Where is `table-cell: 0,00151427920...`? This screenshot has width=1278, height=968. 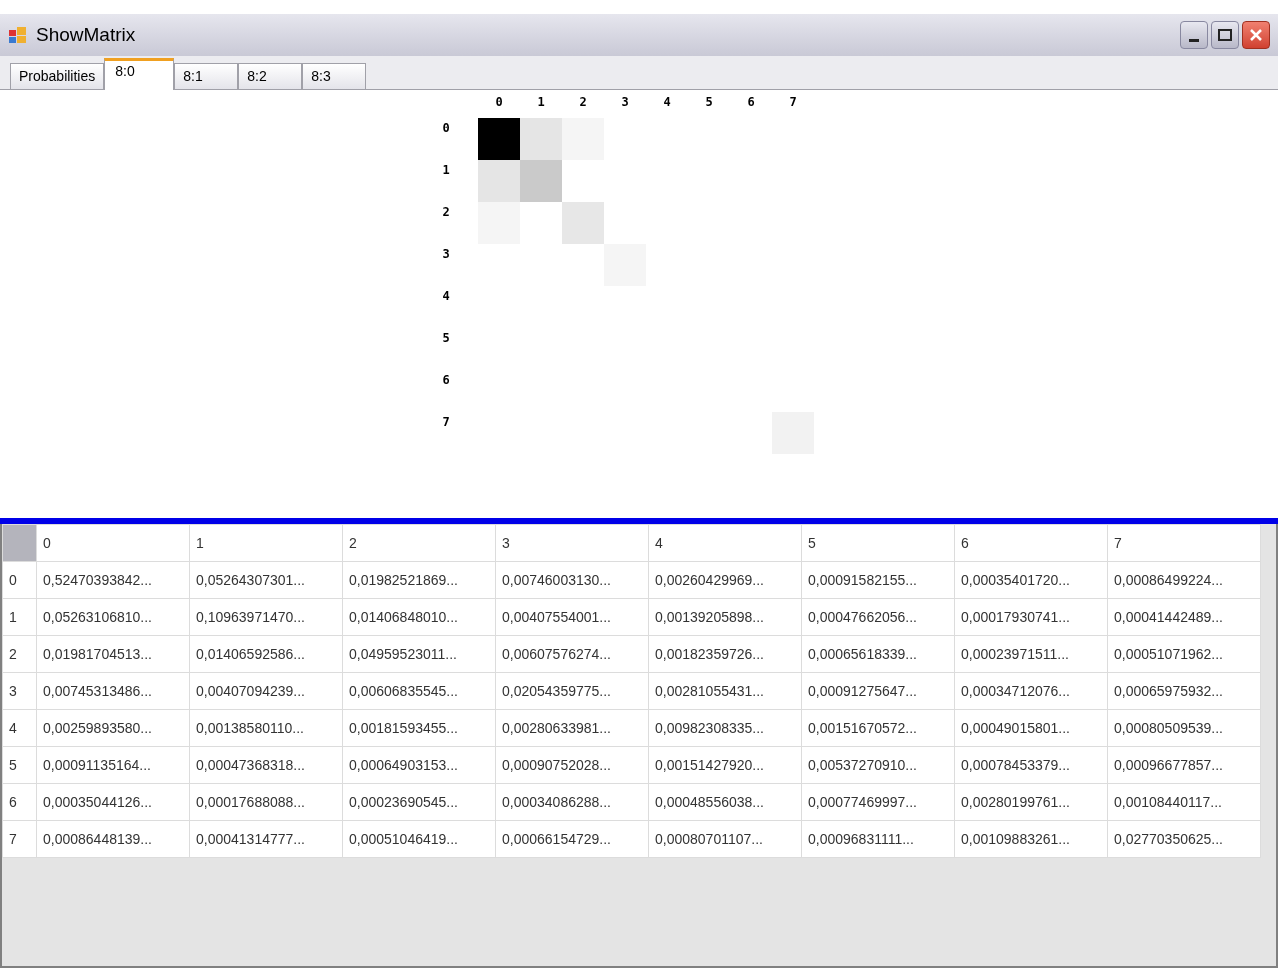
table-cell: 0,00151427920... is located at coordinates (725, 765).